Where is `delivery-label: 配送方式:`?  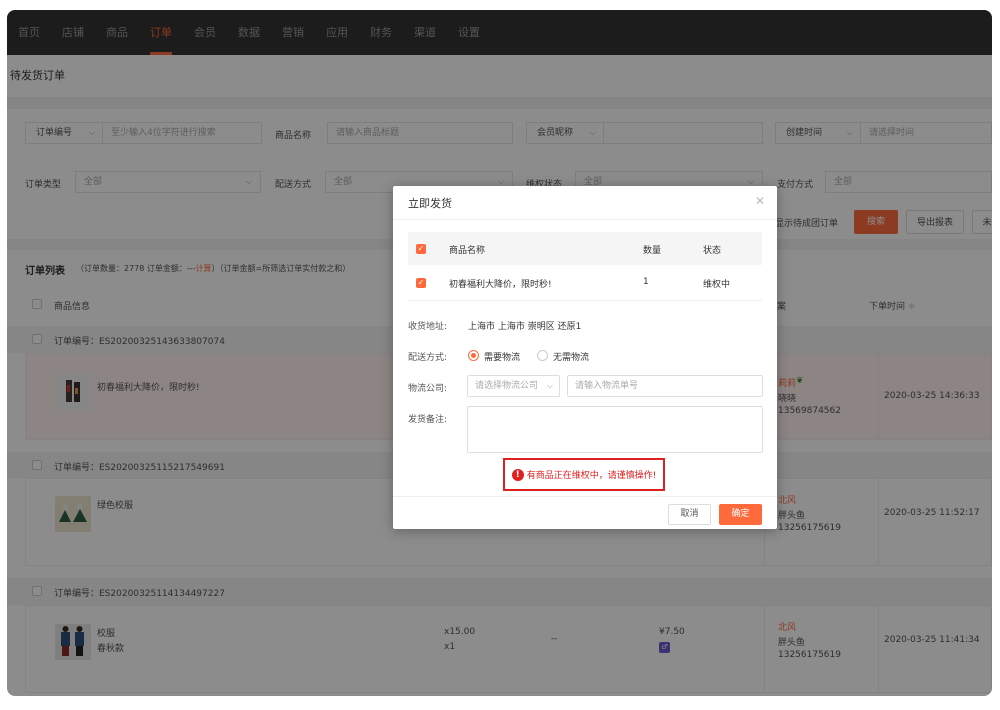
delivery-label: 配送方式: is located at coordinates (428, 358).